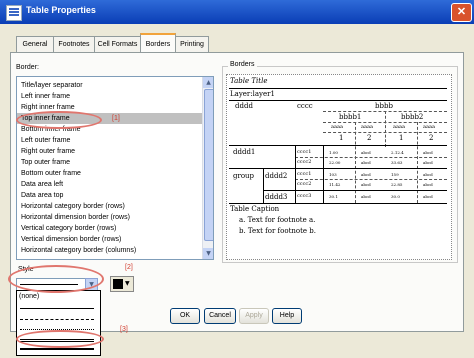  What do you see at coordinates (277, 220) in the screenshot?
I see `preview-footnote-a: a. Text for footnote a.` at bounding box center [277, 220].